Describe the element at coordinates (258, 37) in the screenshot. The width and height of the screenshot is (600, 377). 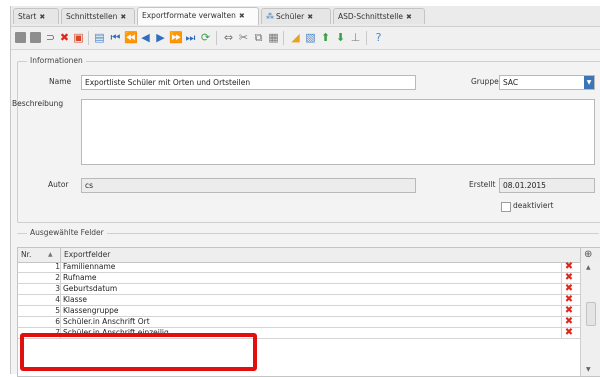
I see `copy-icon: ⧉` at that location.